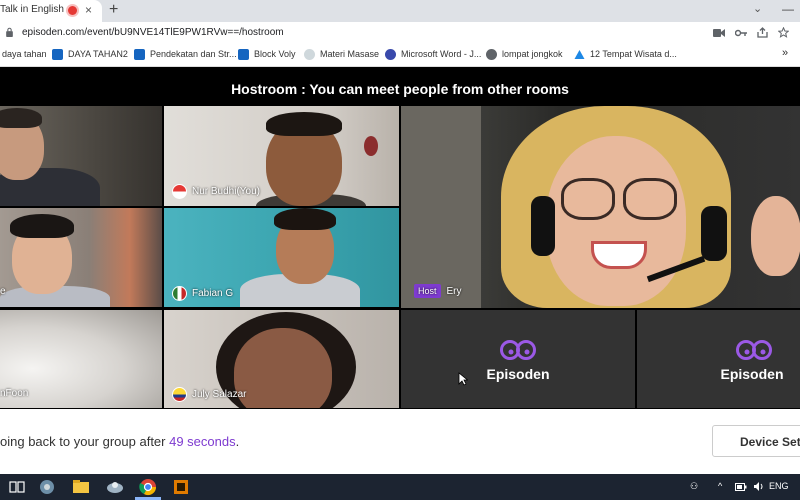 The width and height of the screenshot is (800, 500). I want to click on participant-smile, so click(619, 255).